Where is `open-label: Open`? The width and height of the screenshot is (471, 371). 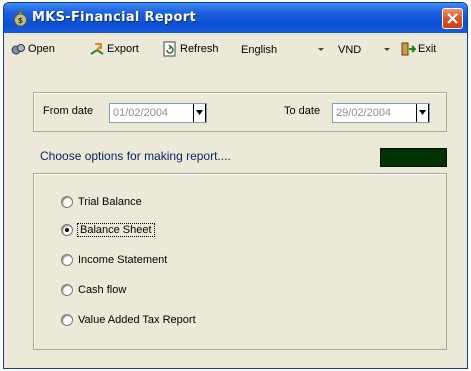
open-label: Open is located at coordinates (41, 49).